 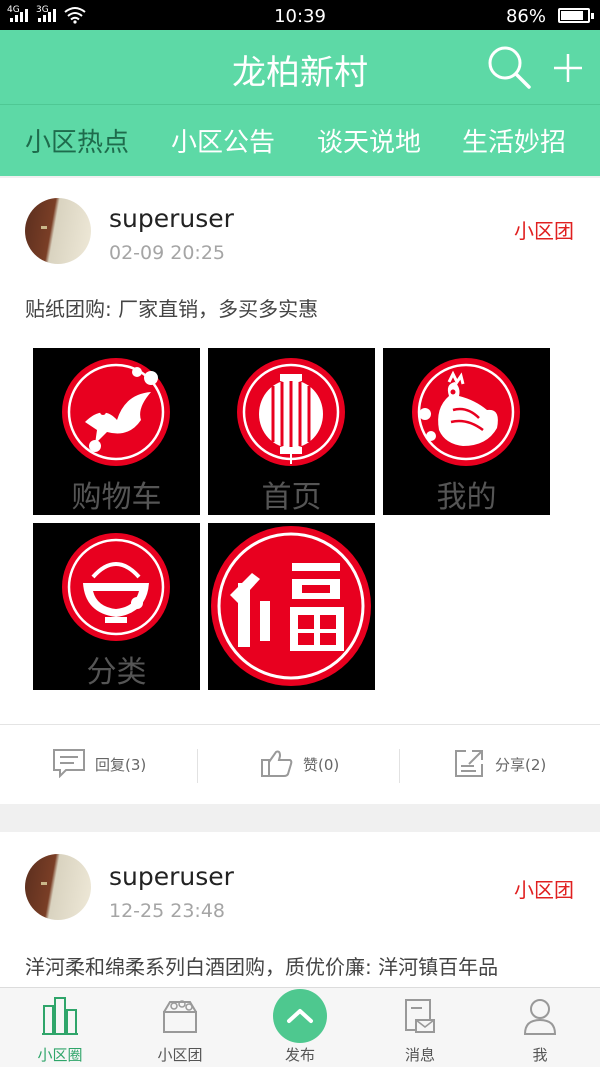 What do you see at coordinates (77, 140) in the screenshot?
I see `tab-hot: 小区热点` at bounding box center [77, 140].